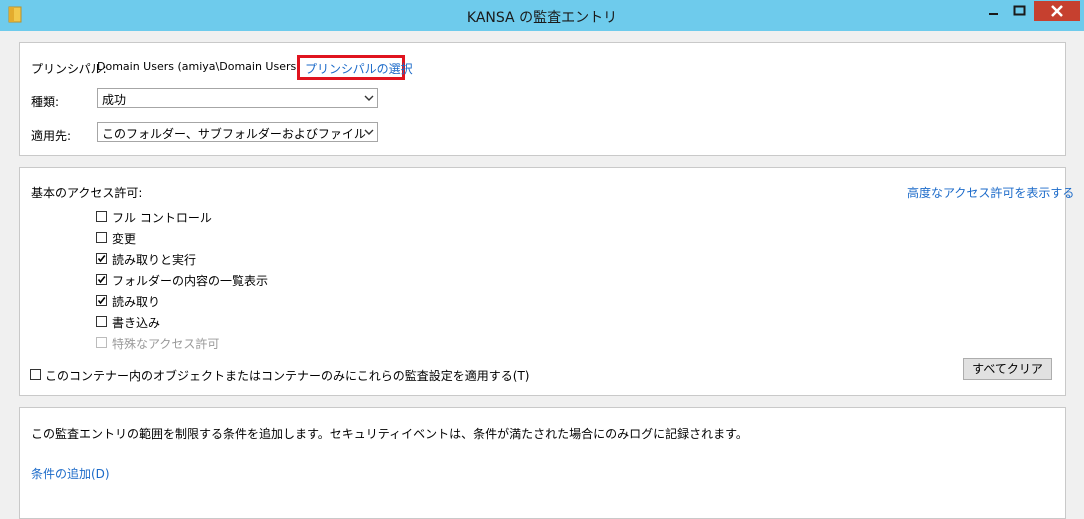 The image size is (1084, 519). I want to click on clear-all-label: すべてクリア, so click(1007, 369).